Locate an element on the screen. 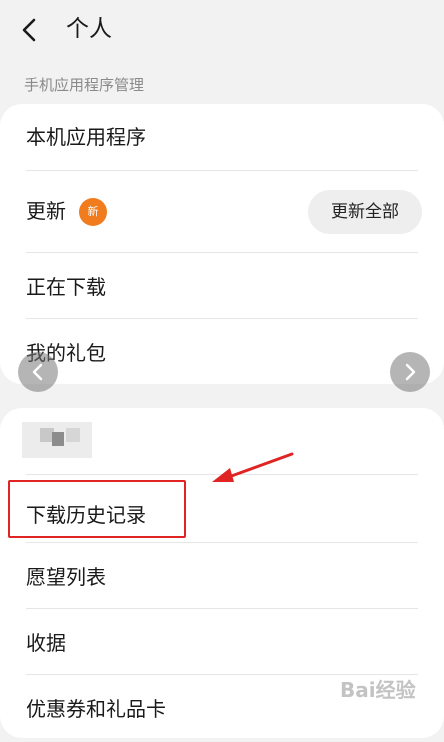  new-badge: 新 is located at coordinates (93, 212).